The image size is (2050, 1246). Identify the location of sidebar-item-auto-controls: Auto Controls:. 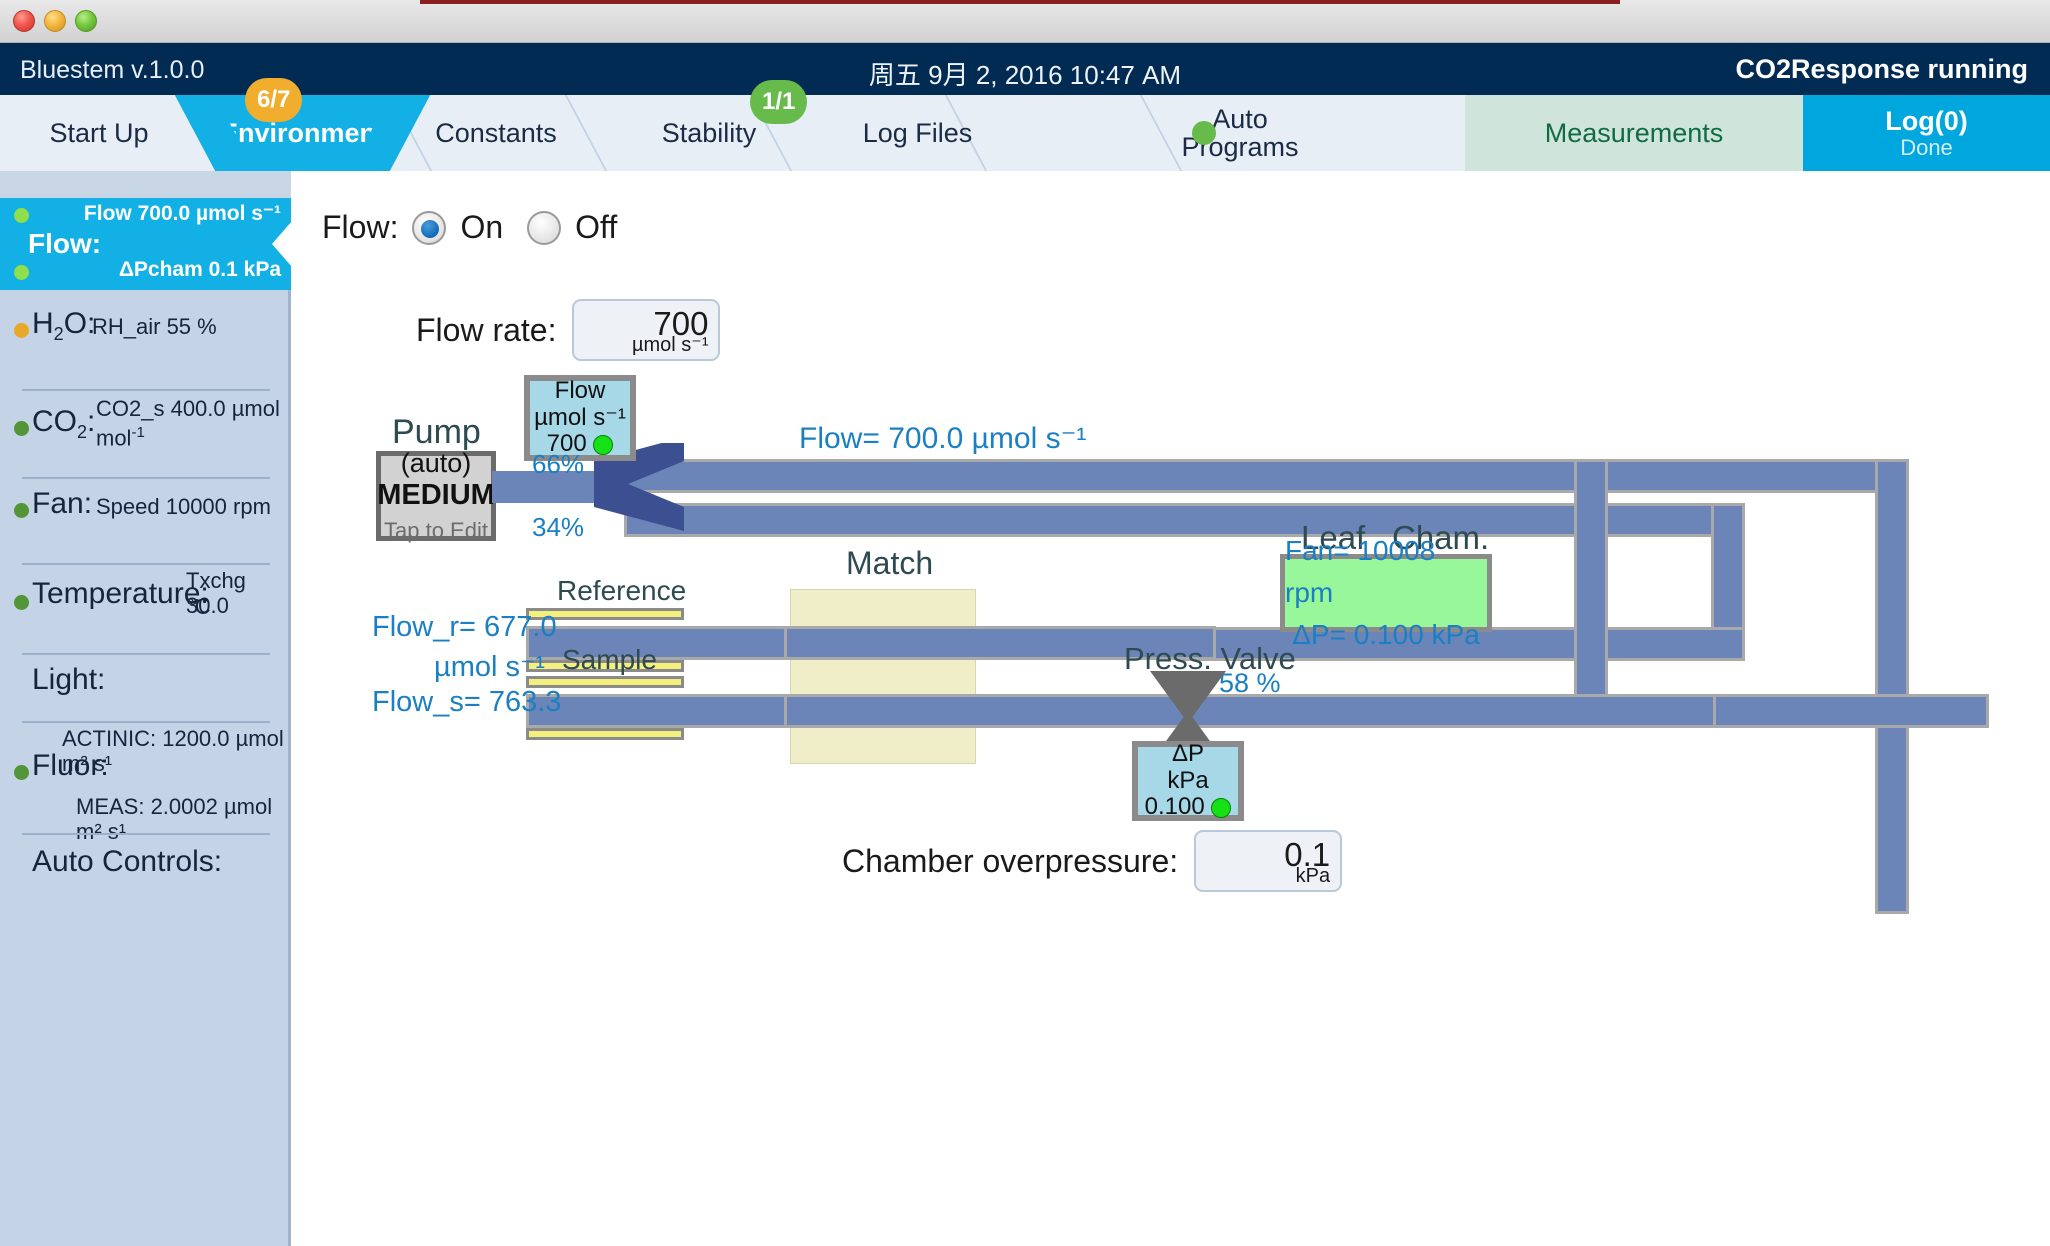
(145, 869).